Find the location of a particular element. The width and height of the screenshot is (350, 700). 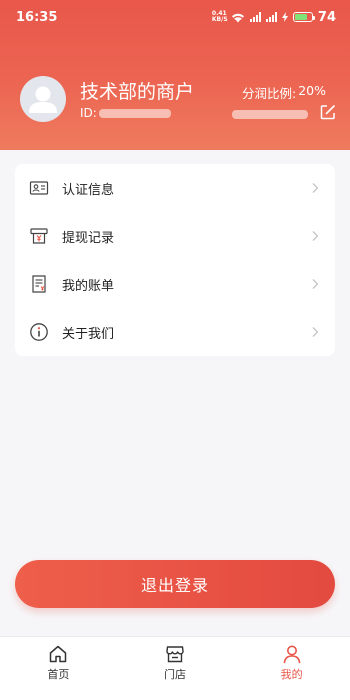

menu-item-label: 我的账单 is located at coordinates (88, 286).